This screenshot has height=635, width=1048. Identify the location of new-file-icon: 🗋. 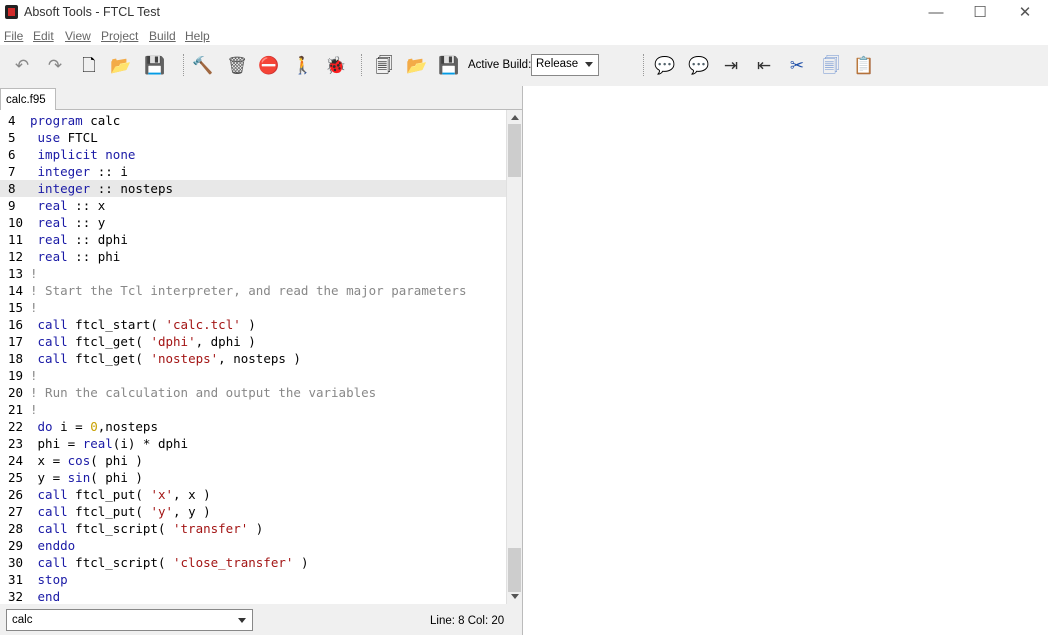
(89, 65).